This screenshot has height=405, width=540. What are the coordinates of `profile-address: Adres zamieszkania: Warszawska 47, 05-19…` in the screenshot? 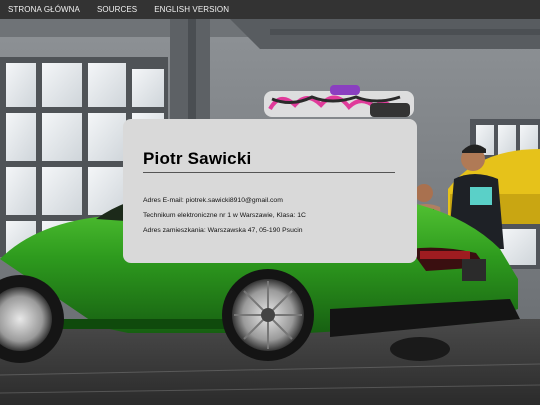 It's located at (223, 230).